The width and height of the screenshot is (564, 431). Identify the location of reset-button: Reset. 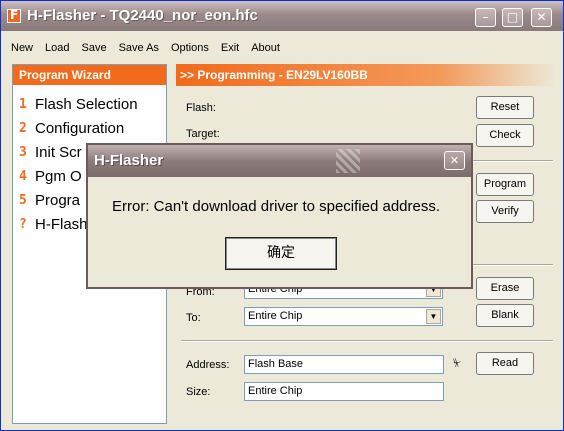
(505, 107).